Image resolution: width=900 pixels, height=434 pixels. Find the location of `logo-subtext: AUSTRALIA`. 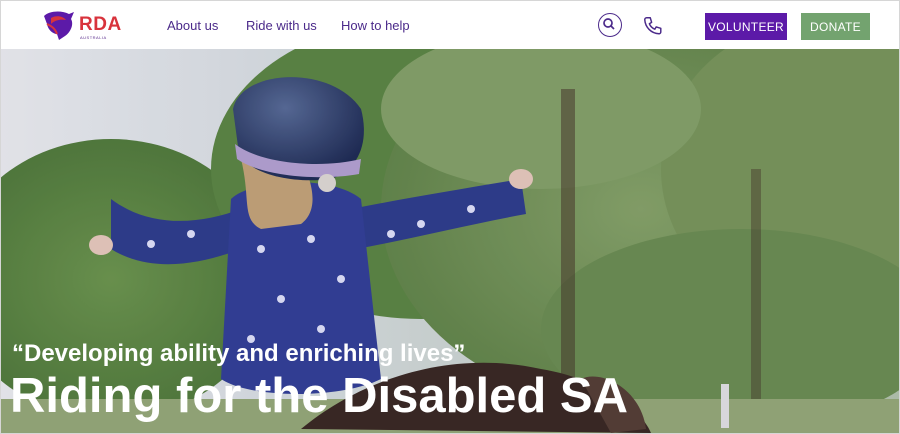

logo-subtext: AUSTRALIA is located at coordinates (93, 37).